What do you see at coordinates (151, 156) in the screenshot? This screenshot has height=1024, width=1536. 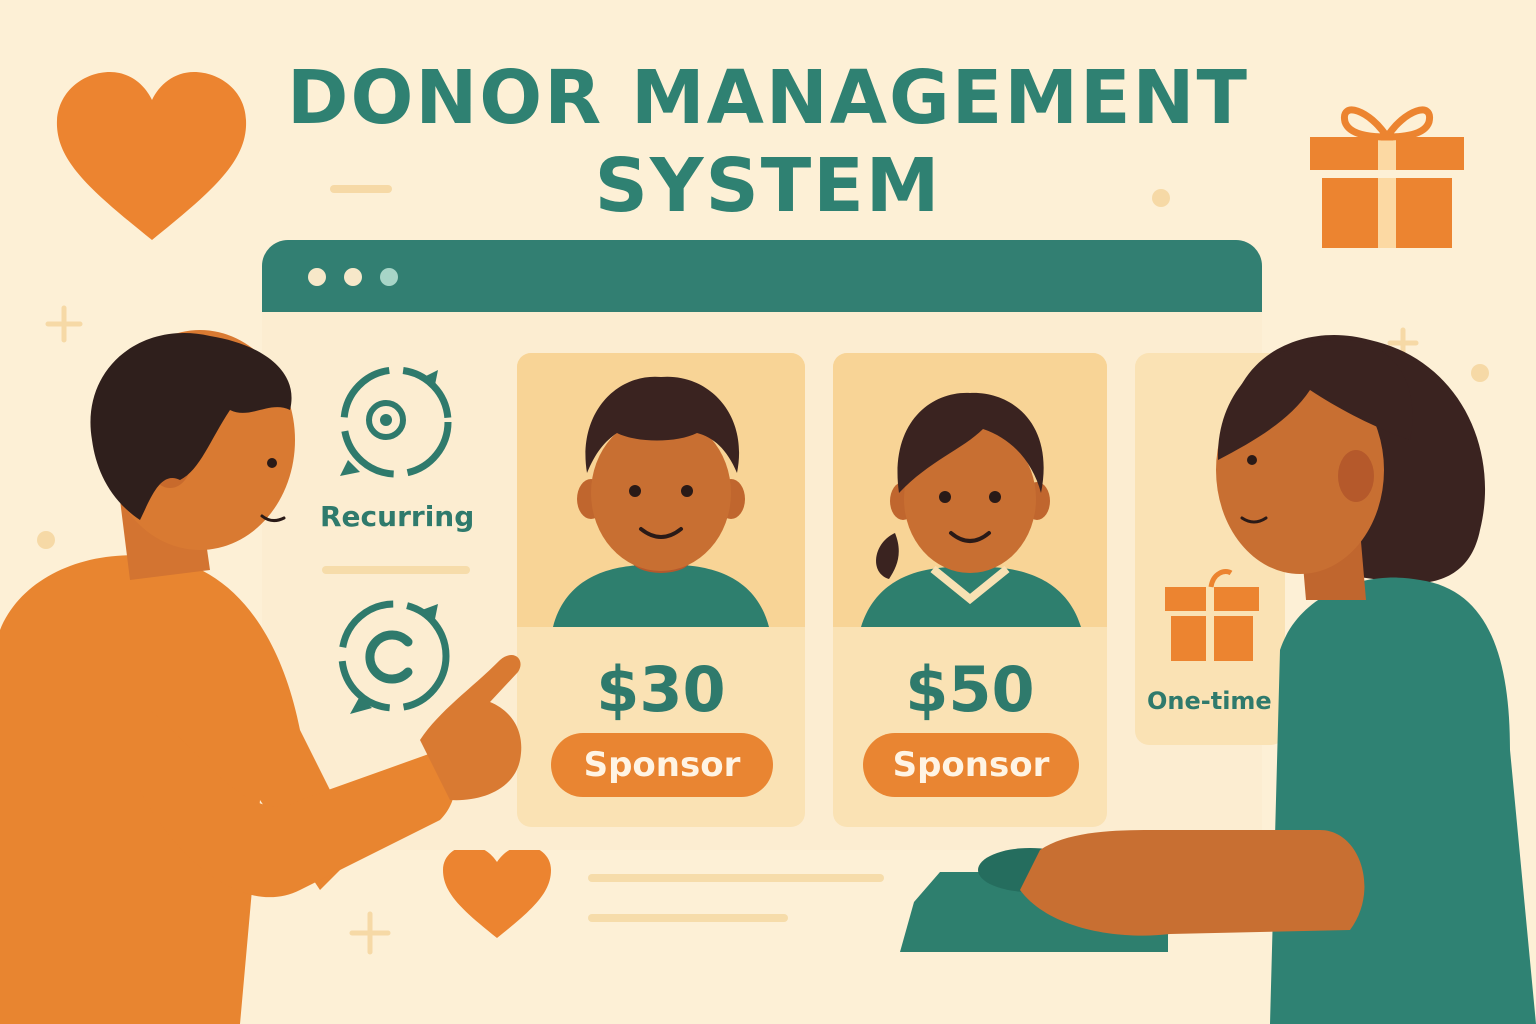 I see `heart-icon` at bounding box center [151, 156].